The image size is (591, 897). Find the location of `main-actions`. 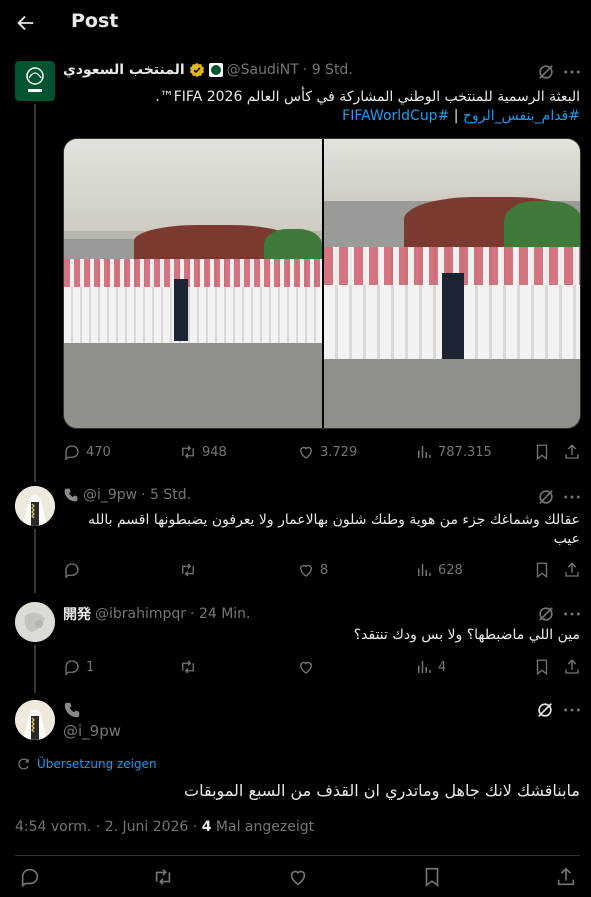

main-actions is located at coordinates (295, 878).